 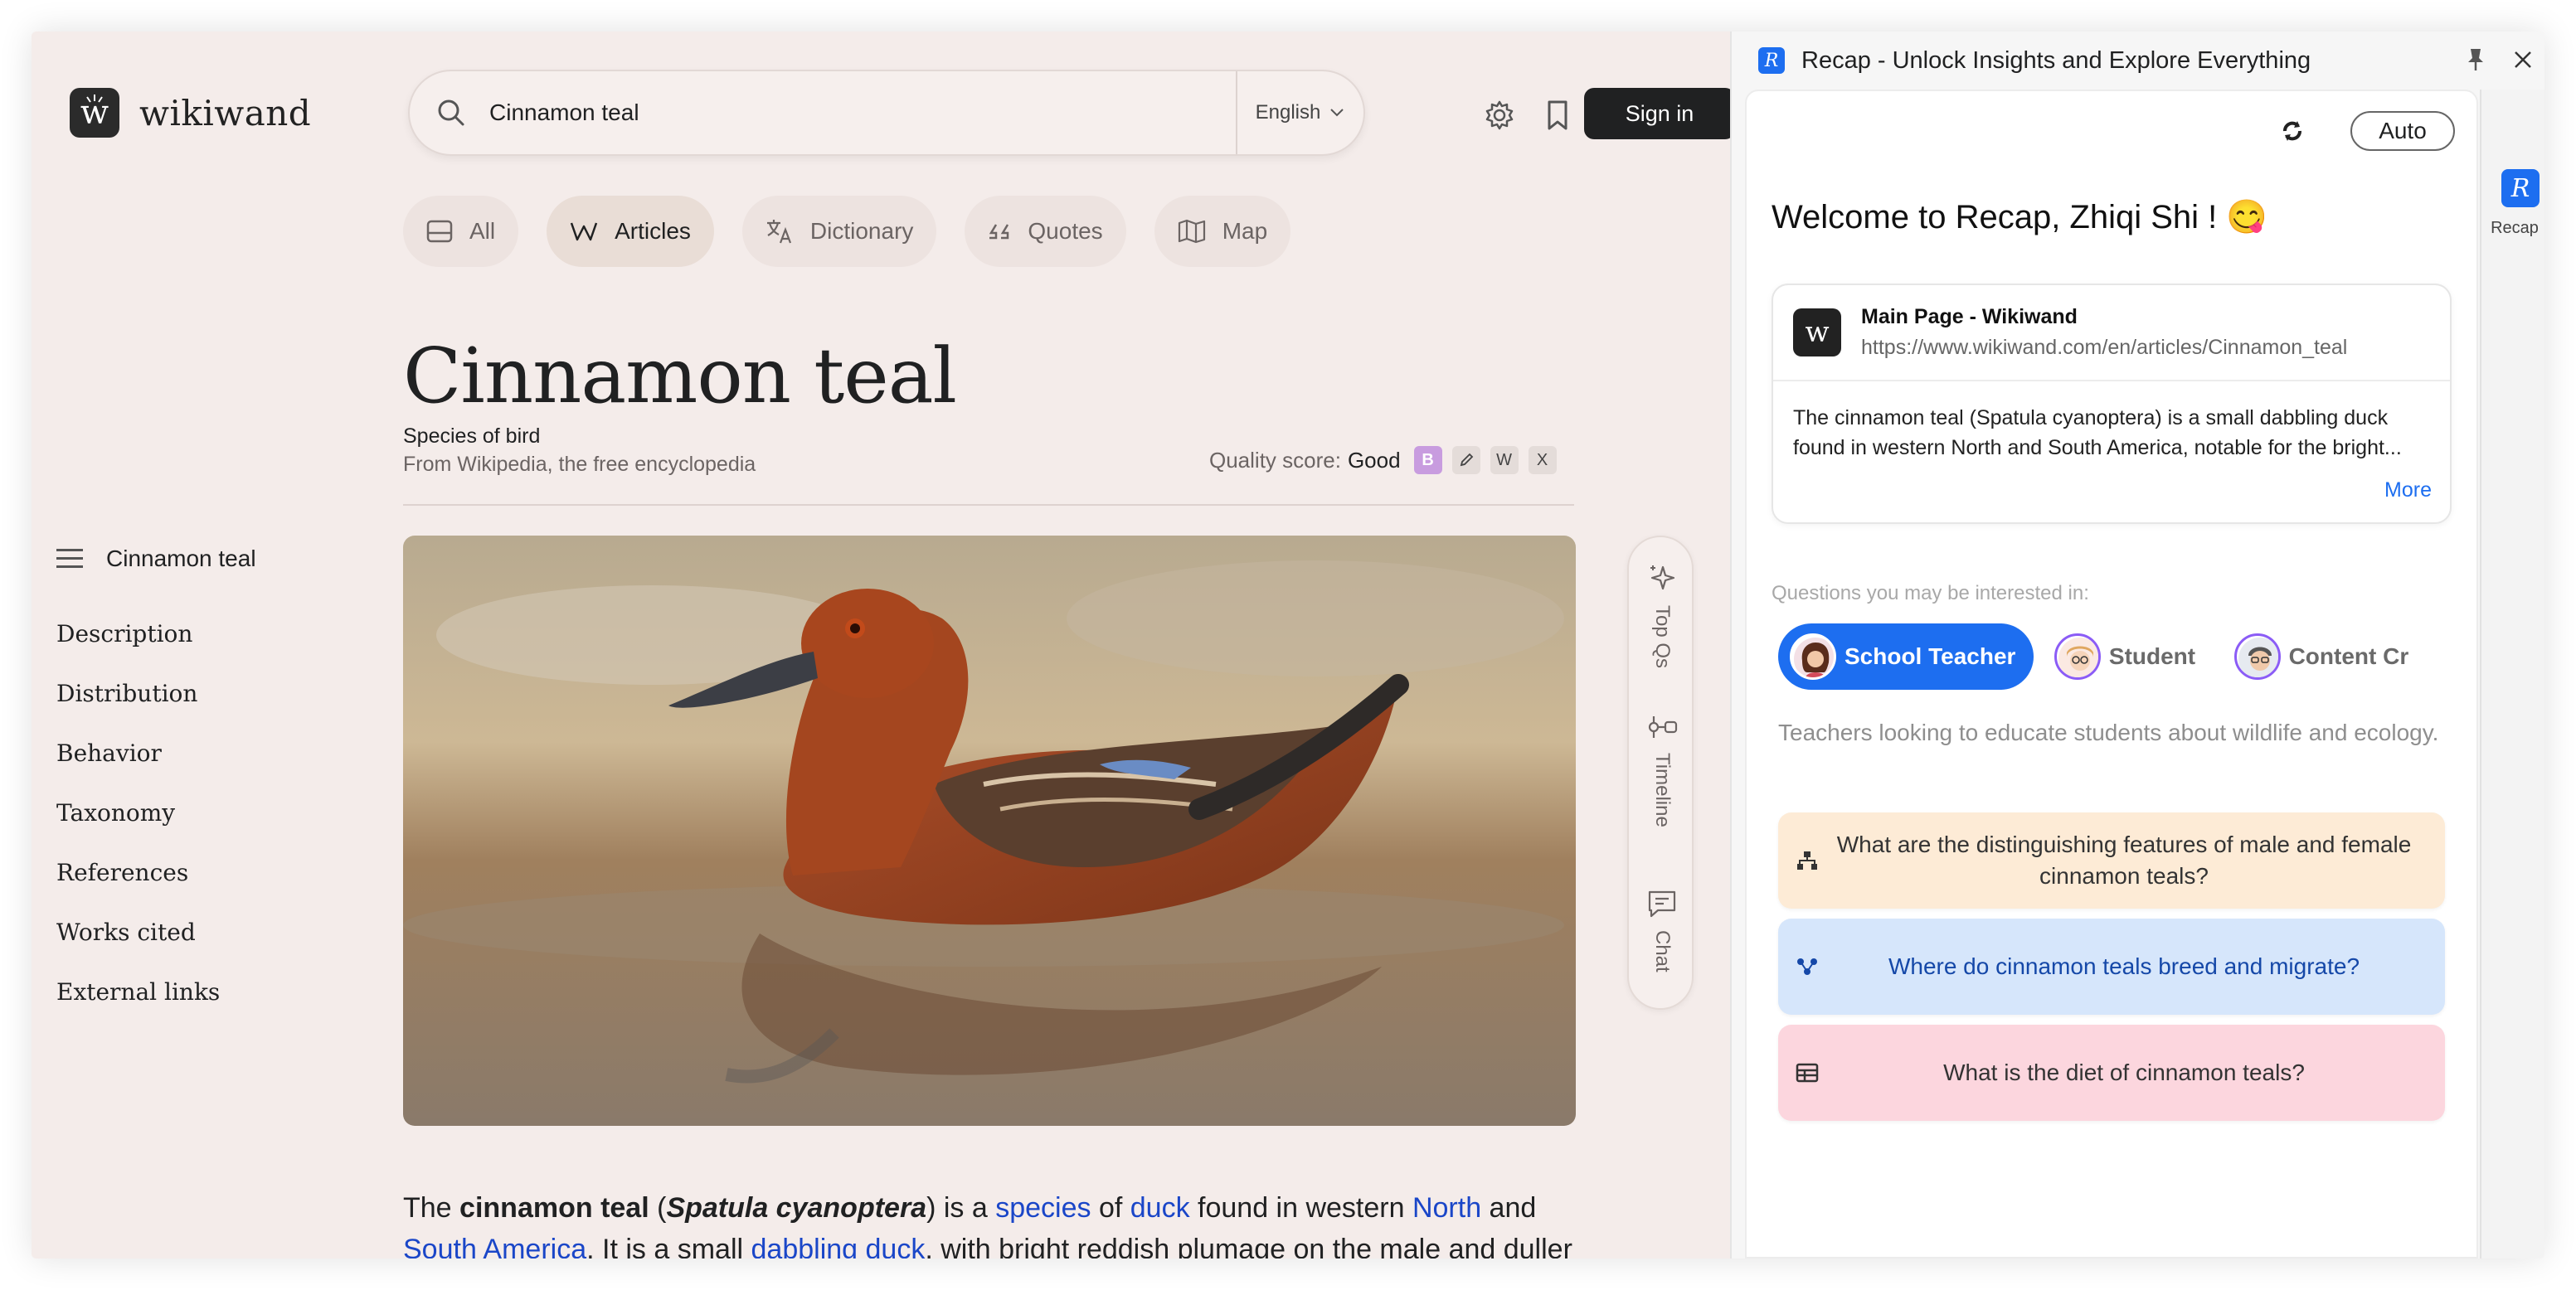 I want to click on para-text: and, so click(x=1509, y=1208).